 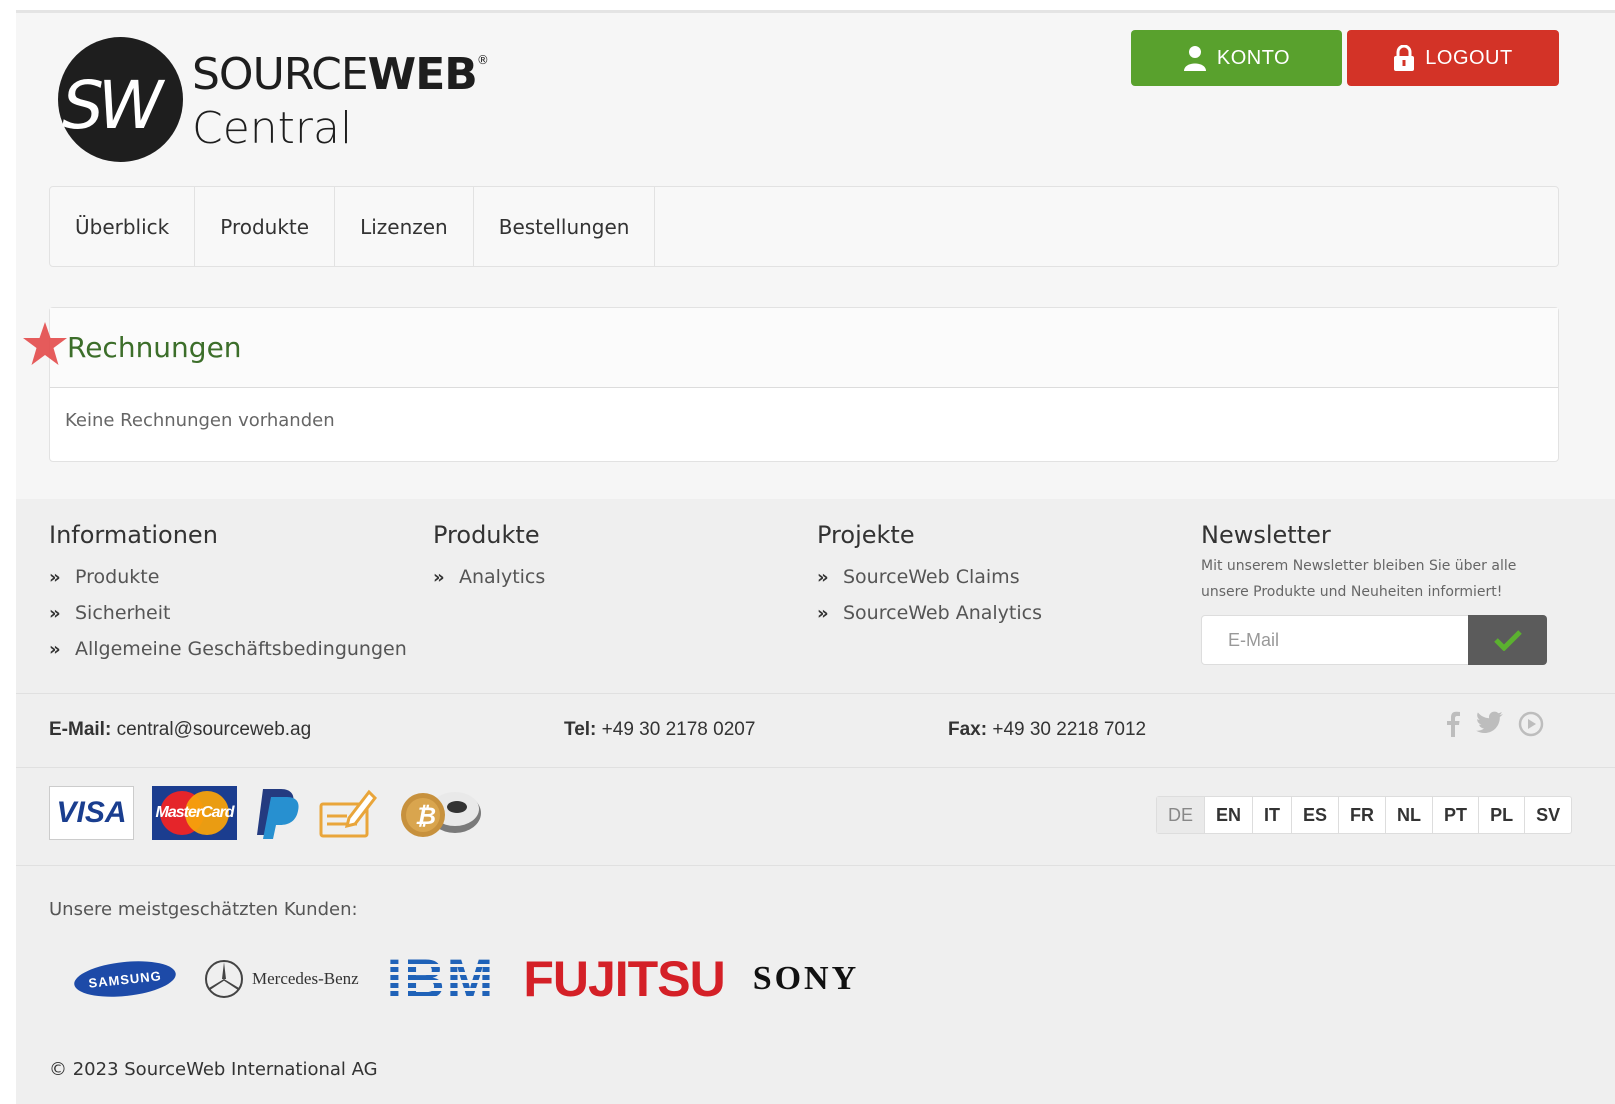 I want to click on contact-tel: Tel: +49 30 2178 0207, so click(x=660, y=729).